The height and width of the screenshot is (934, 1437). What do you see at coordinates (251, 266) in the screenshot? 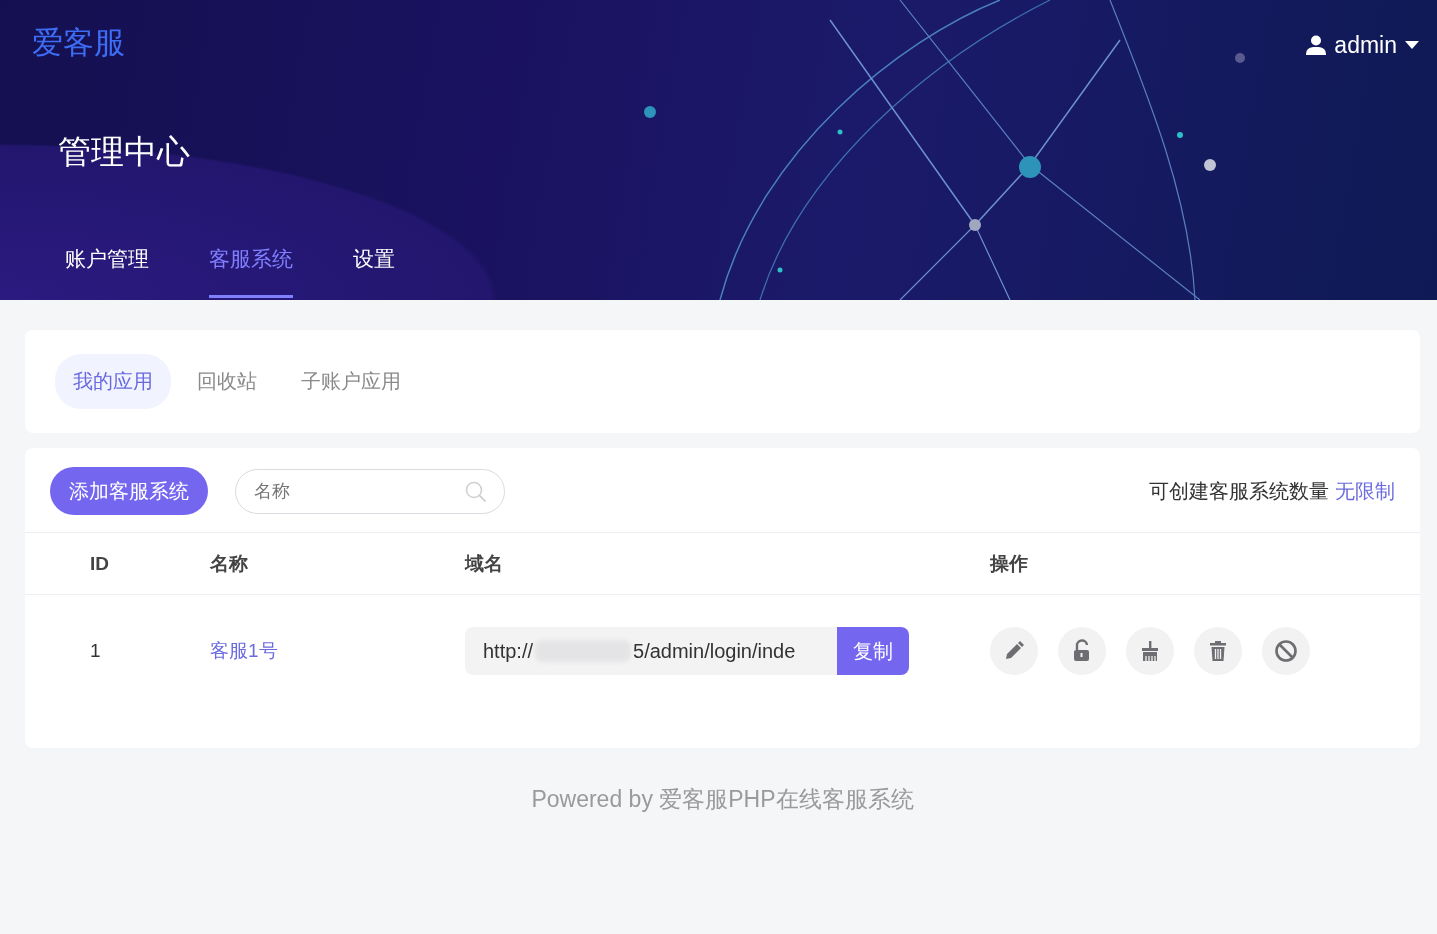
I see `nav-tab: 客服系统` at bounding box center [251, 266].